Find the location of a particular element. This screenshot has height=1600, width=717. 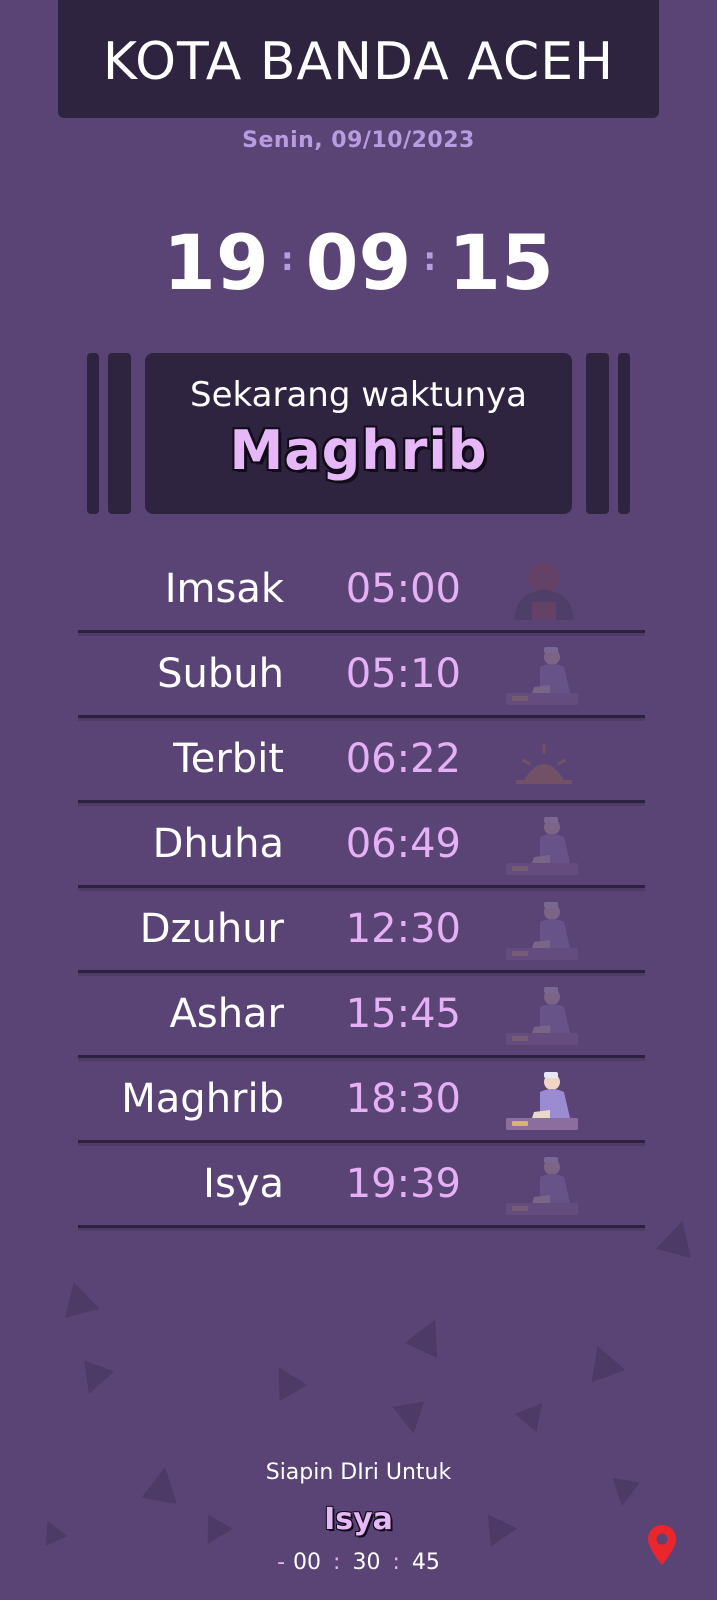

prayer-row-subuh: Subuh 05:10 is located at coordinates (361, 675).